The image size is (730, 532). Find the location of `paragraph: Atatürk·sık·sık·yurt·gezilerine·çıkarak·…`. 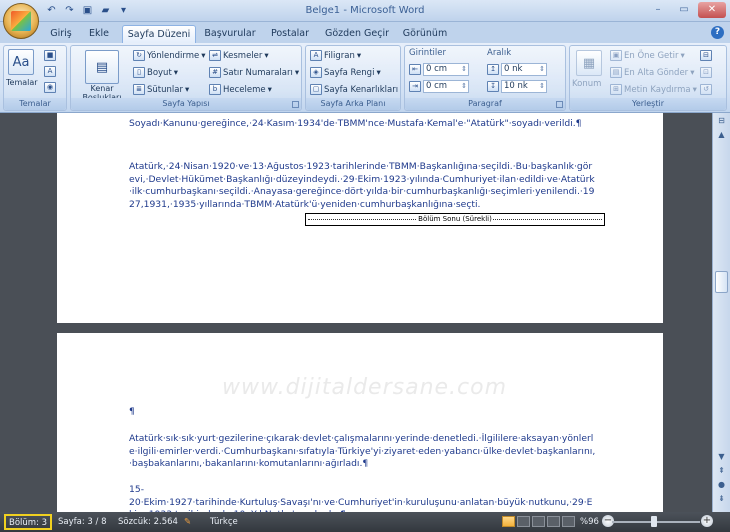

paragraph: Atatürk·sık·sık·yurt·gezilerine·çıkarak·… is located at coordinates (363, 452).